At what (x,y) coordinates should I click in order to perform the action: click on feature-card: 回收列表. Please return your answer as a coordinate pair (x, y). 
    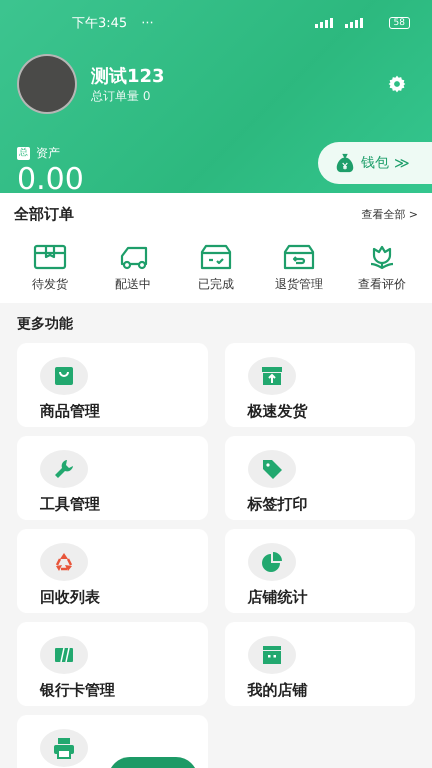
    Looking at the image, I should click on (112, 571).